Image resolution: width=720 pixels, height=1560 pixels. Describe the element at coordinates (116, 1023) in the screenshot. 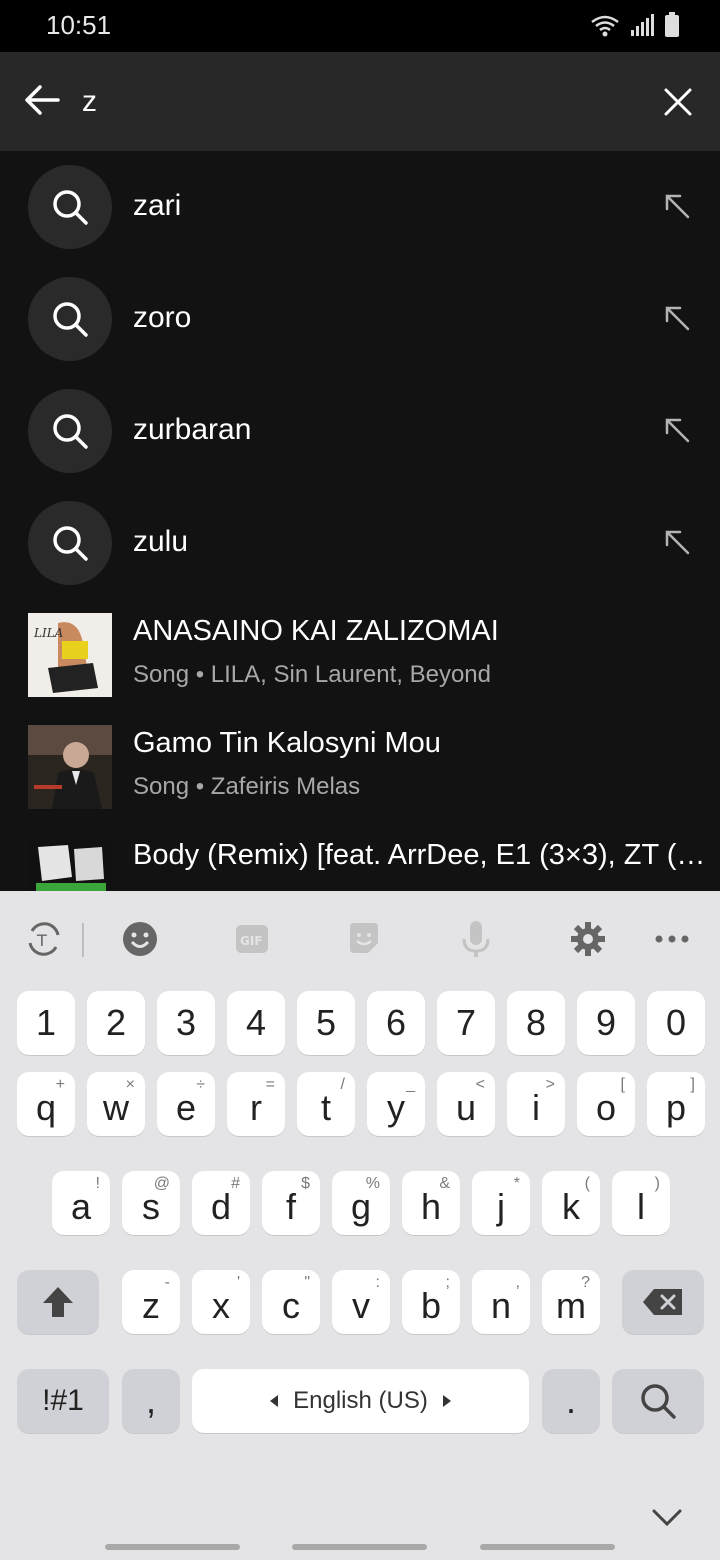

I see `key-2: 2` at that location.